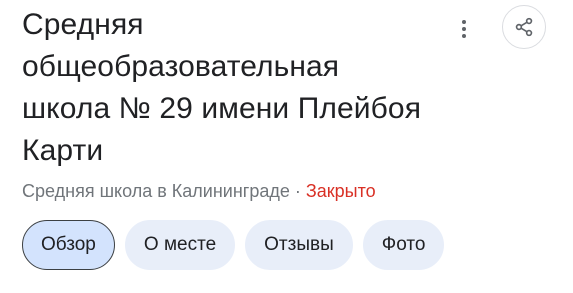 Image resolution: width=573 pixels, height=293 pixels. Describe the element at coordinates (156, 191) in the screenshot. I see `place-category: Средняя школа в Калининграде` at that location.